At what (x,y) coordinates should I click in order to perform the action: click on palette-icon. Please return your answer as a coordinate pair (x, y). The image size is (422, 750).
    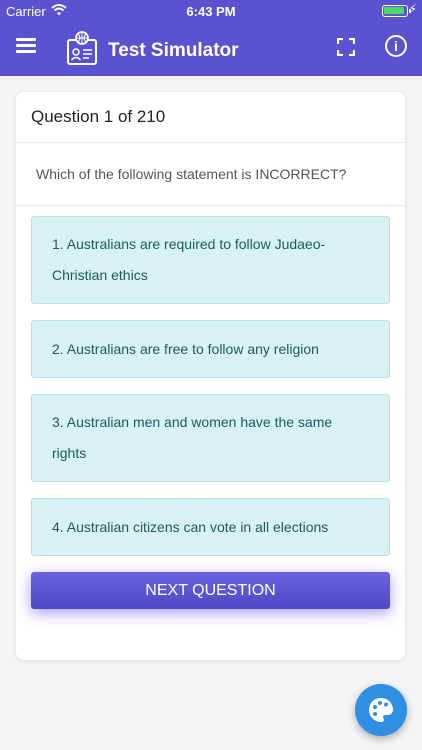
    Looking at the image, I should click on (381, 710).